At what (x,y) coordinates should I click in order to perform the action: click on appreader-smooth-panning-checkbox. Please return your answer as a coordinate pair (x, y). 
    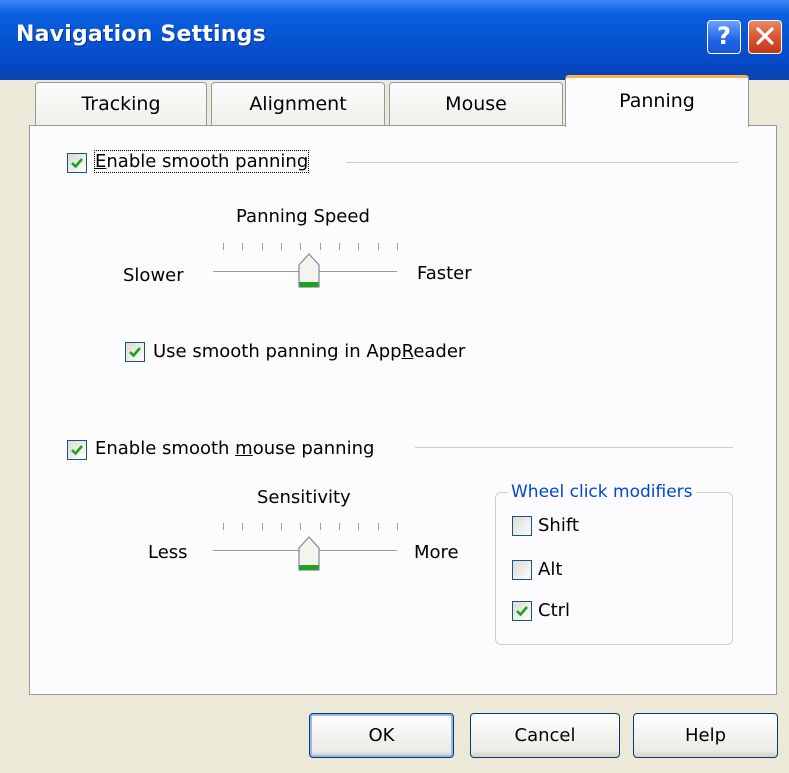
    Looking at the image, I should click on (135, 352).